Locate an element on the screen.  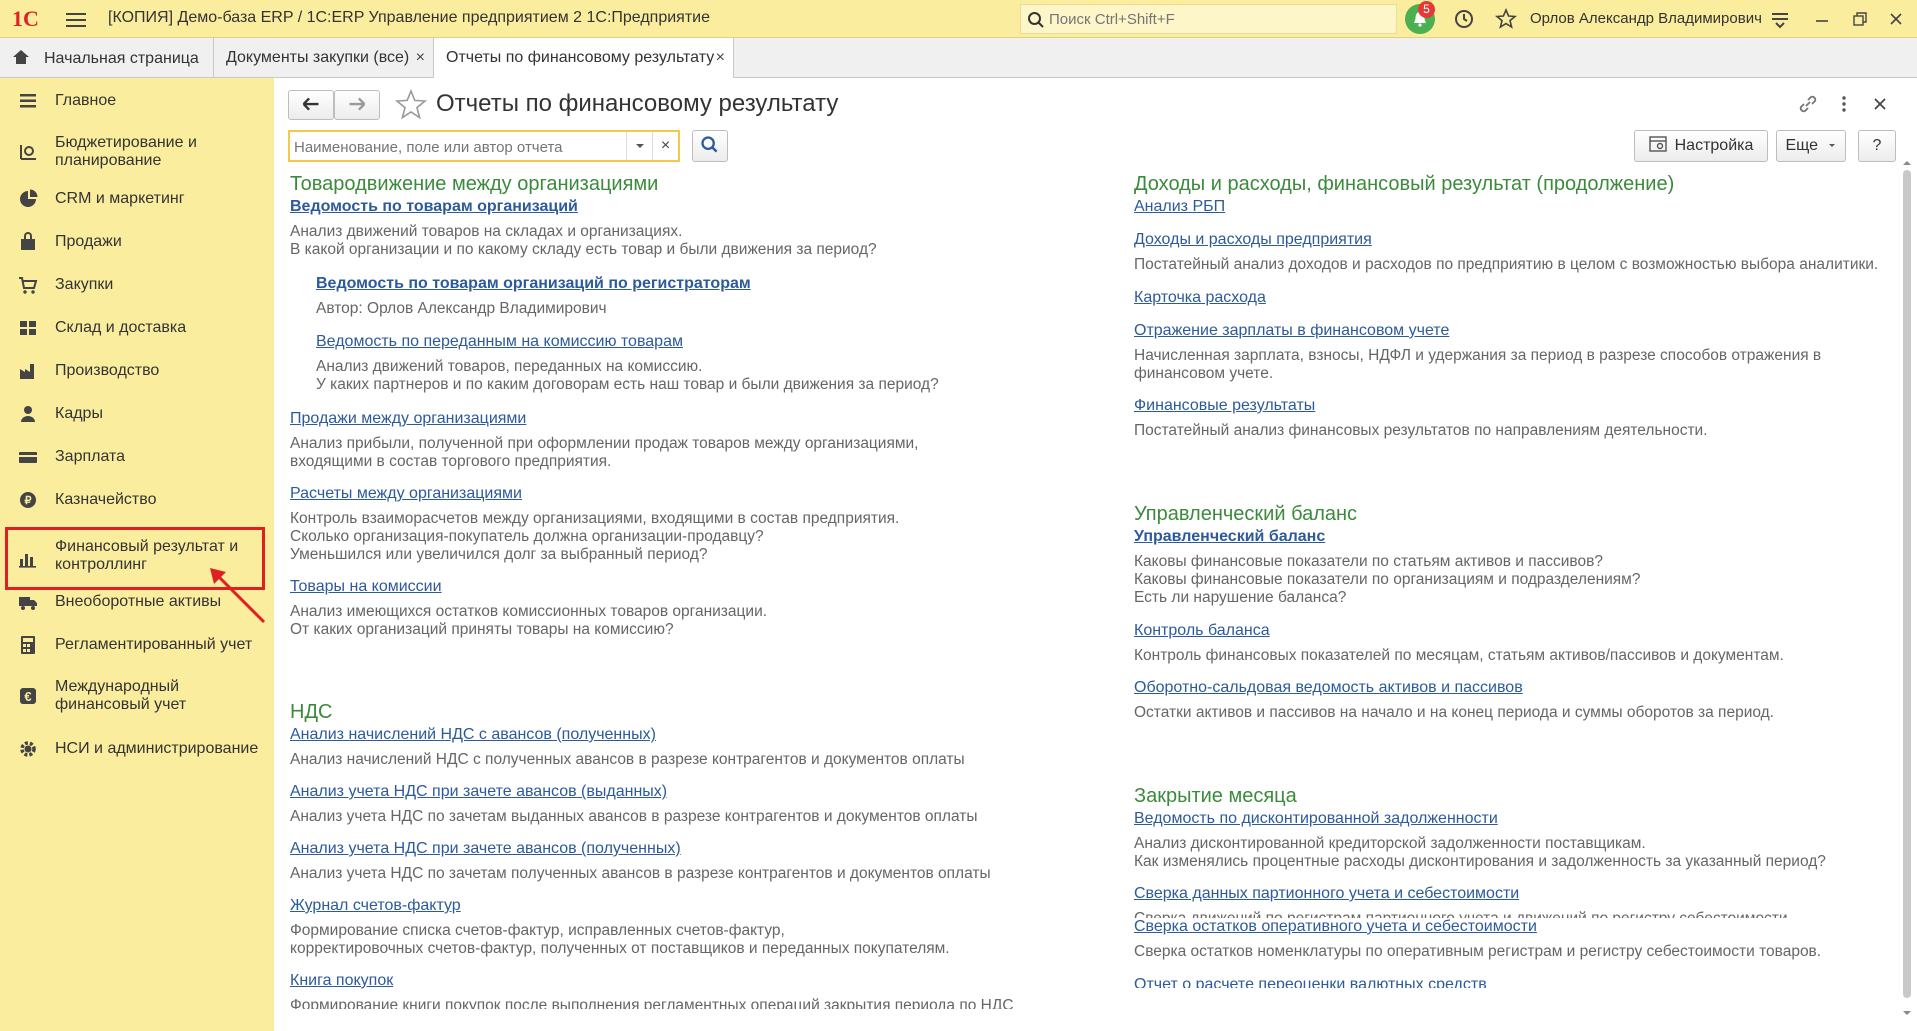
sidebar-item-treasury: ₽ Казначейство is located at coordinates (137, 505).